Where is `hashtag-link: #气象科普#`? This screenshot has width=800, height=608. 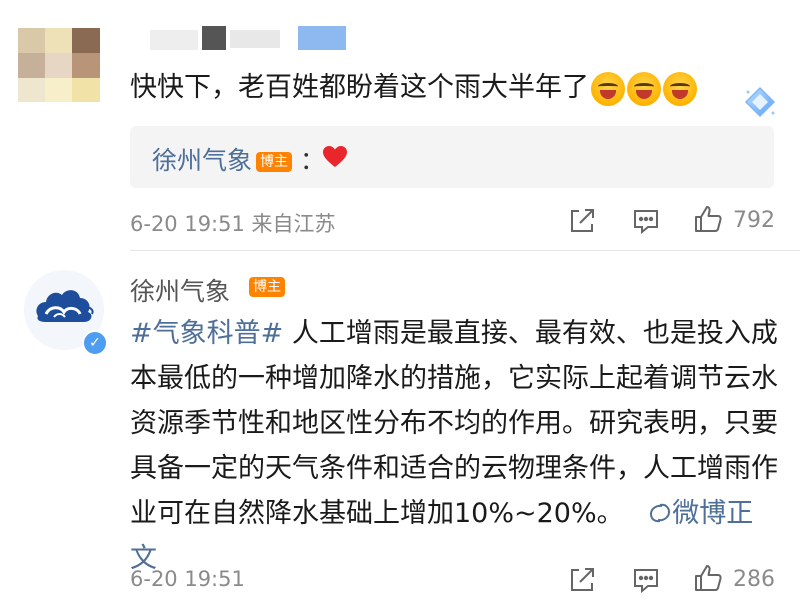
hashtag-link: #气象科普# is located at coordinates (206, 333).